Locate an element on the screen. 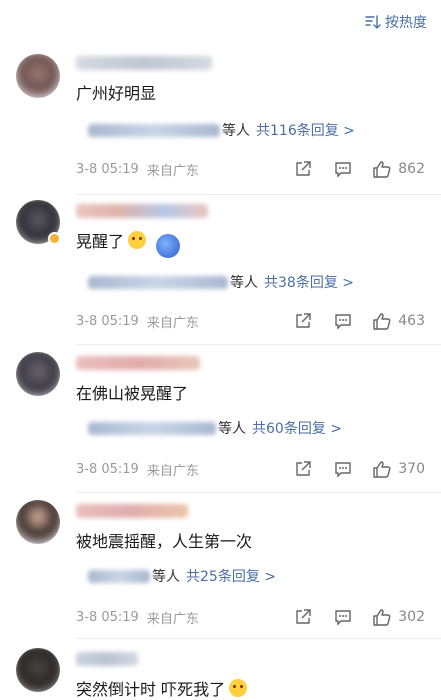 The image size is (441, 700). sort-toggle: 按热度 is located at coordinates (396, 22).